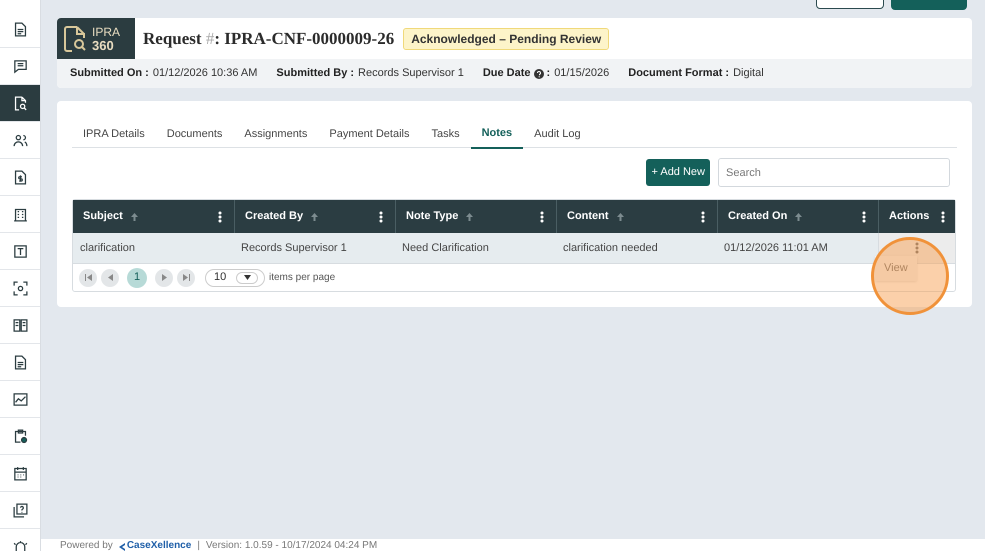  I want to click on last-page-button, so click(186, 277).